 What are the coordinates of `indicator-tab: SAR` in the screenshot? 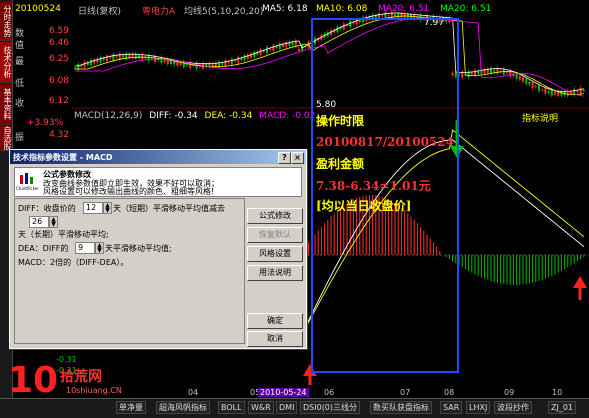 It's located at (451, 407).